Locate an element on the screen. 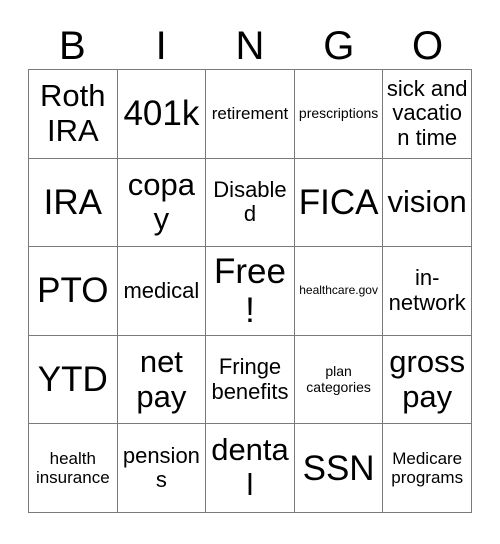 The image size is (500, 544). bingo-cell-g5: SSN is located at coordinates (339, 468).